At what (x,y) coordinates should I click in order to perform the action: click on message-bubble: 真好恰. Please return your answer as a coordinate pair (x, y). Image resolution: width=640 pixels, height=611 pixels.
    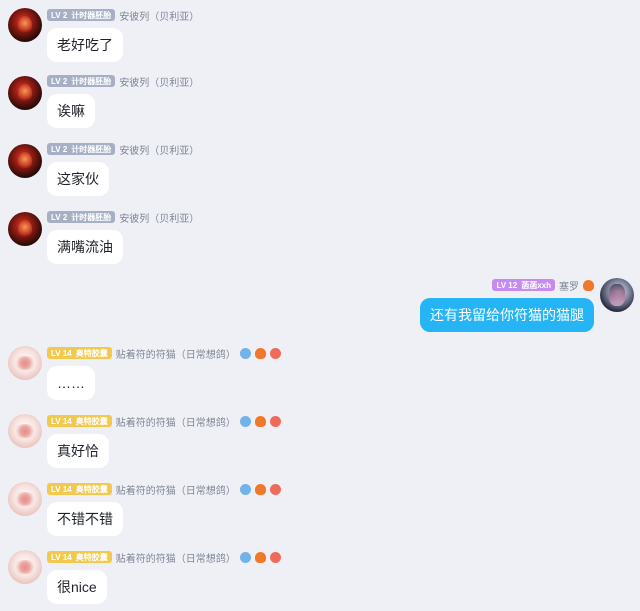
    Looking at the image, I should click on (78, 451).